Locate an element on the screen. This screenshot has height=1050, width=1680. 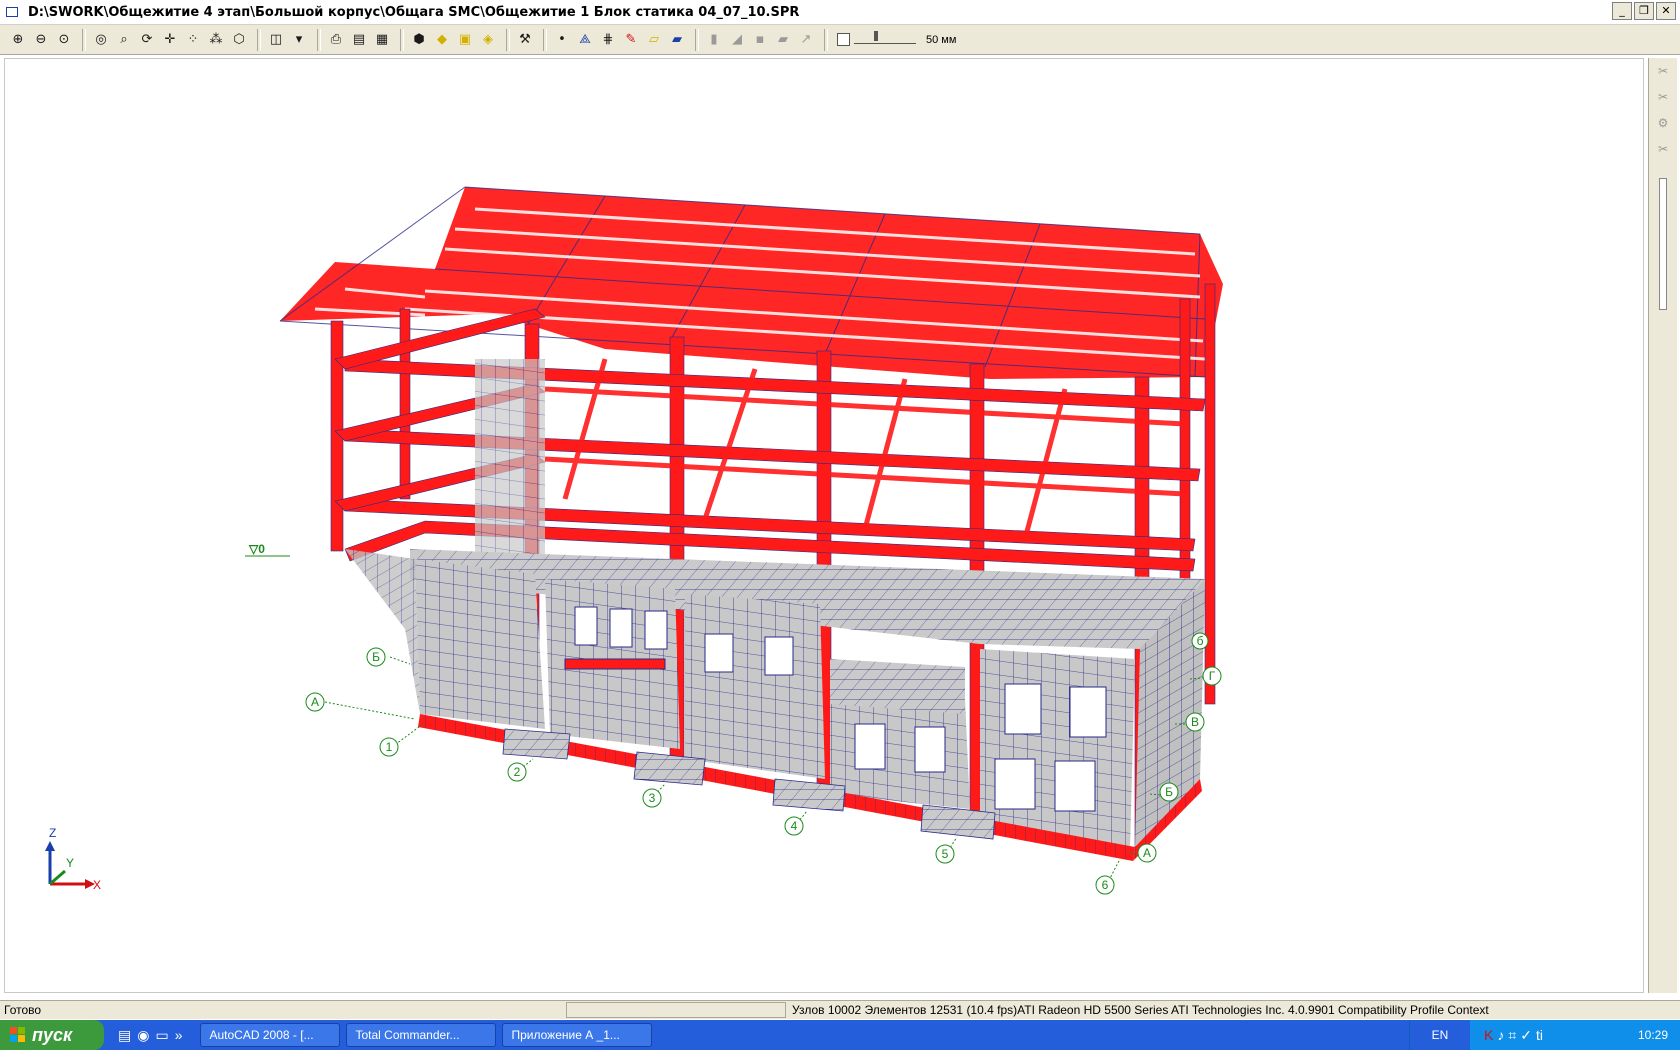
axis-z-label: Z is located at coordinates (52, 833).